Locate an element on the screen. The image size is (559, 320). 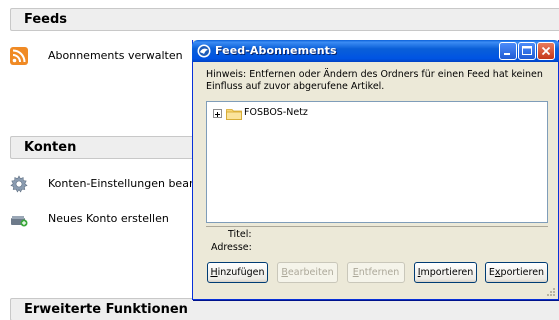
remove-button: Entfernen is located at coordinates (376, 272).